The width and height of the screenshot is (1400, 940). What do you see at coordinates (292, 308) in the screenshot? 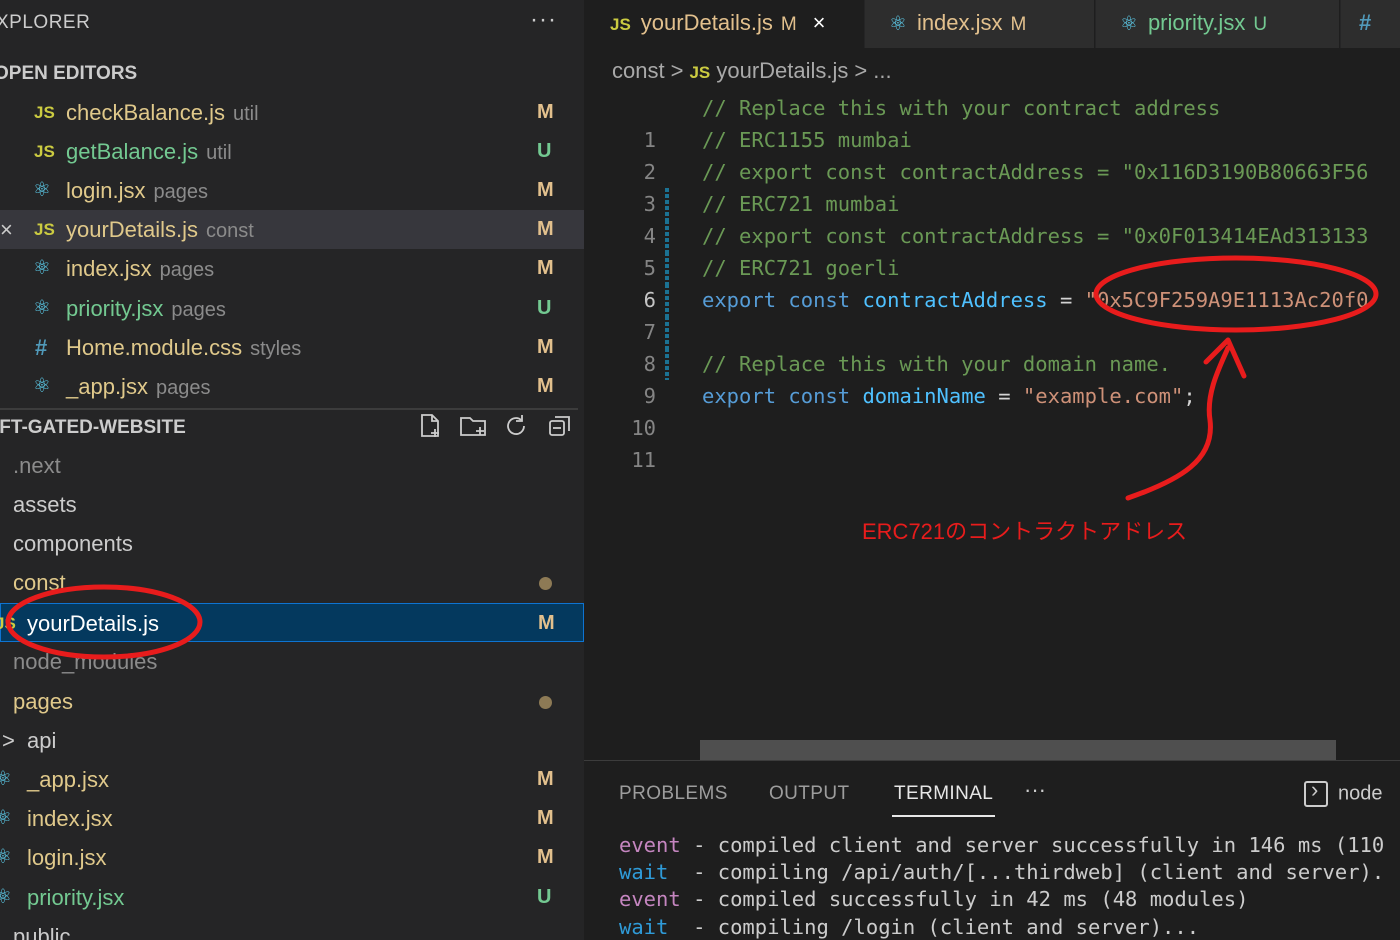
I see `open-editor-item: ⚛ priority.jsx pages U` at bounding box center [292, 308].